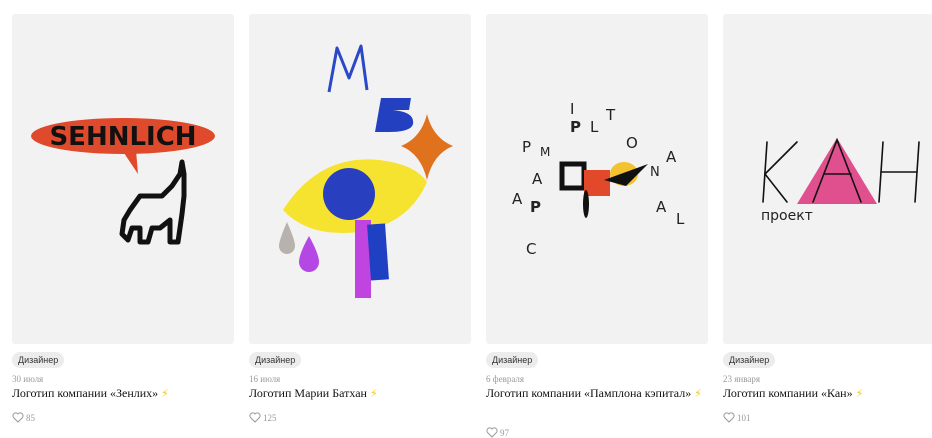 This screenshot has height=438, width=932. What do you see at coordinates (265, 379) in the screenshot?
I see `publish-date: 16 июля` at bounding box center [265, 379].